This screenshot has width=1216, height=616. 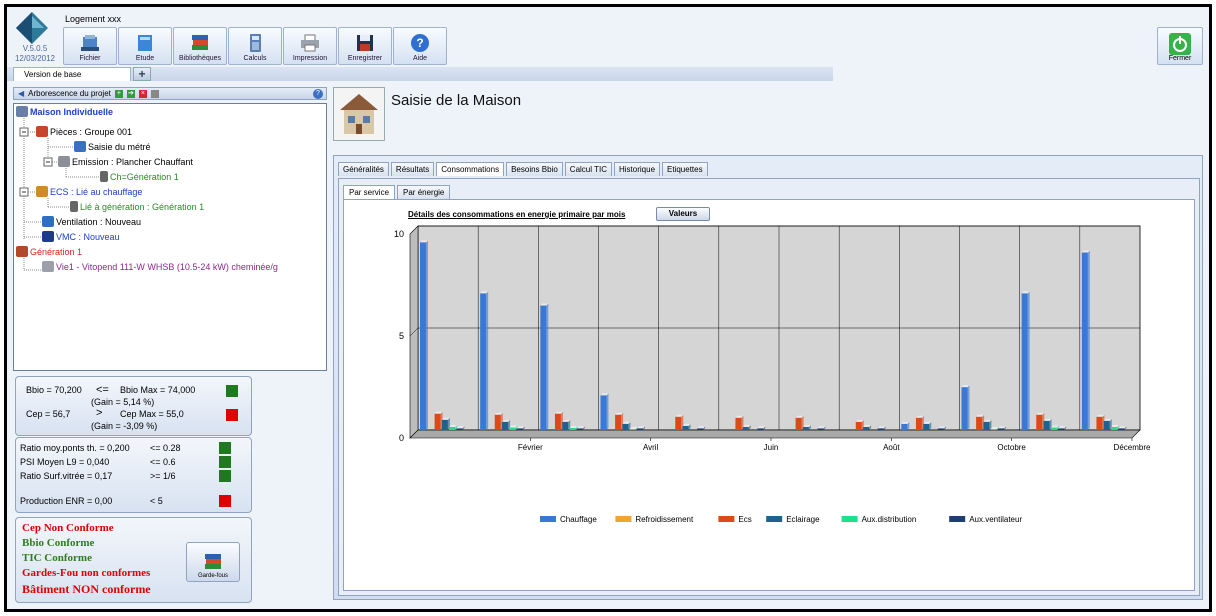 What do you see at coordinates (89, 191) in the screenshot?
I see `tree-node-ecs: ECS : Lié au chauffage` at bounding box center [89, 191].